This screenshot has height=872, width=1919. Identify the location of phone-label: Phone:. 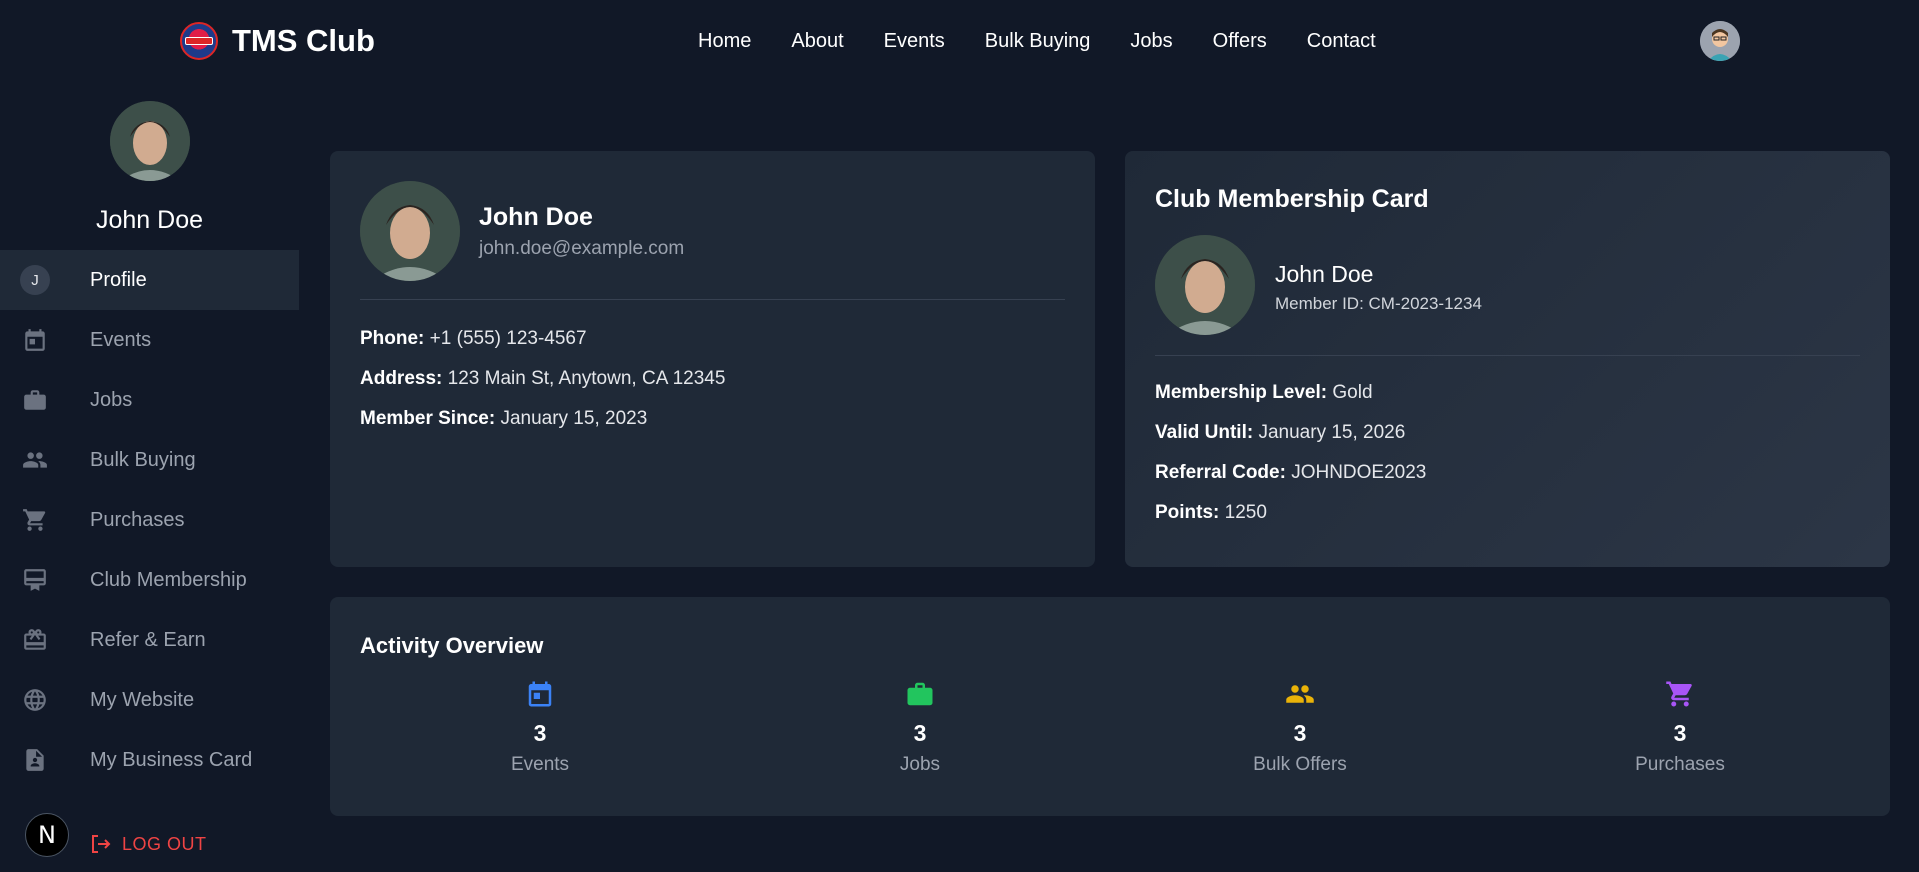
(392, 338).